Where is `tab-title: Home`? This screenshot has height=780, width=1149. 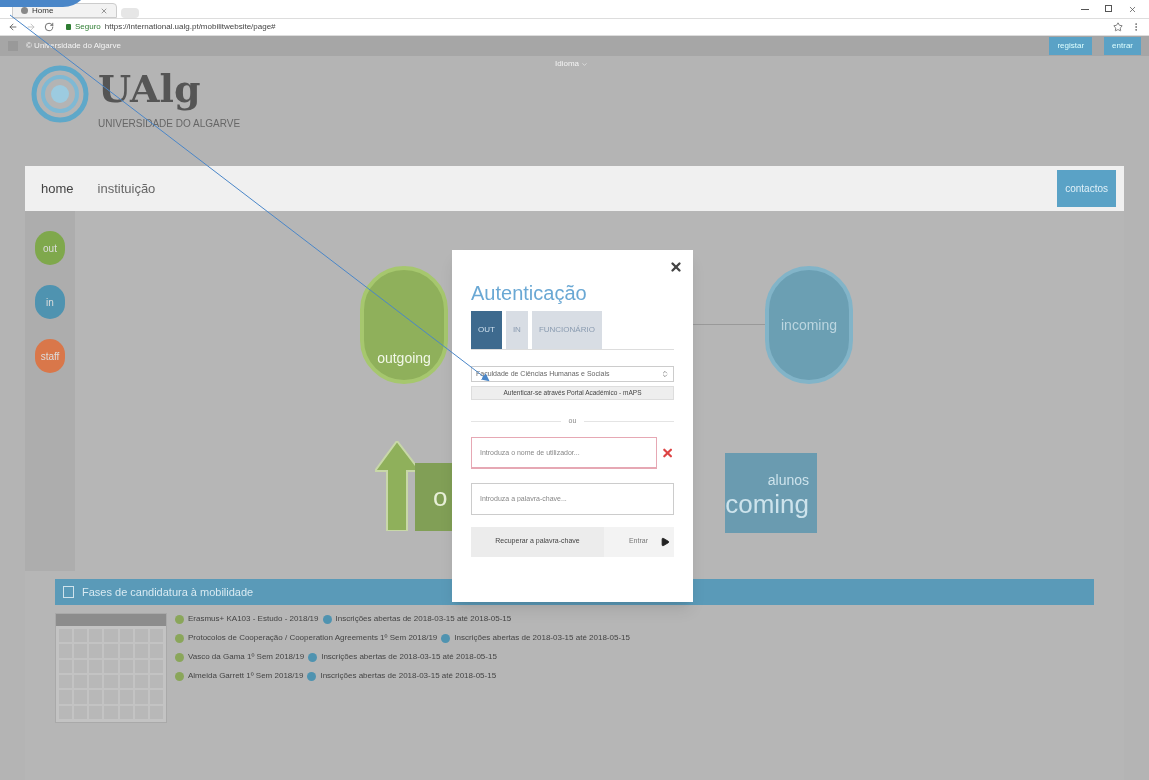 tab-title: Home is located at coordinates (43, 10).